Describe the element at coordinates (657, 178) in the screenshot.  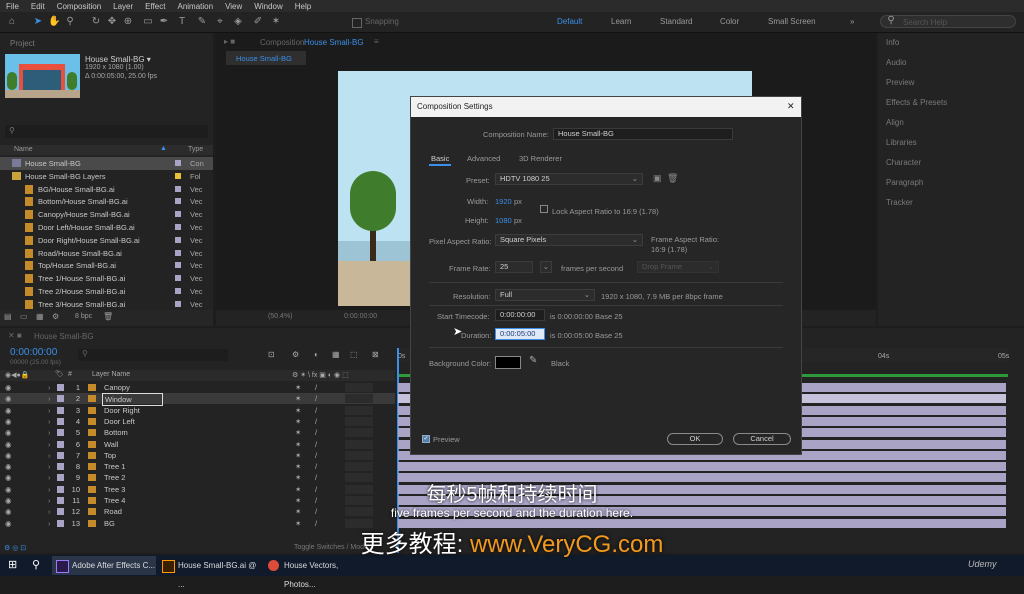
I see `save-preset-icon: ▣` at that location.